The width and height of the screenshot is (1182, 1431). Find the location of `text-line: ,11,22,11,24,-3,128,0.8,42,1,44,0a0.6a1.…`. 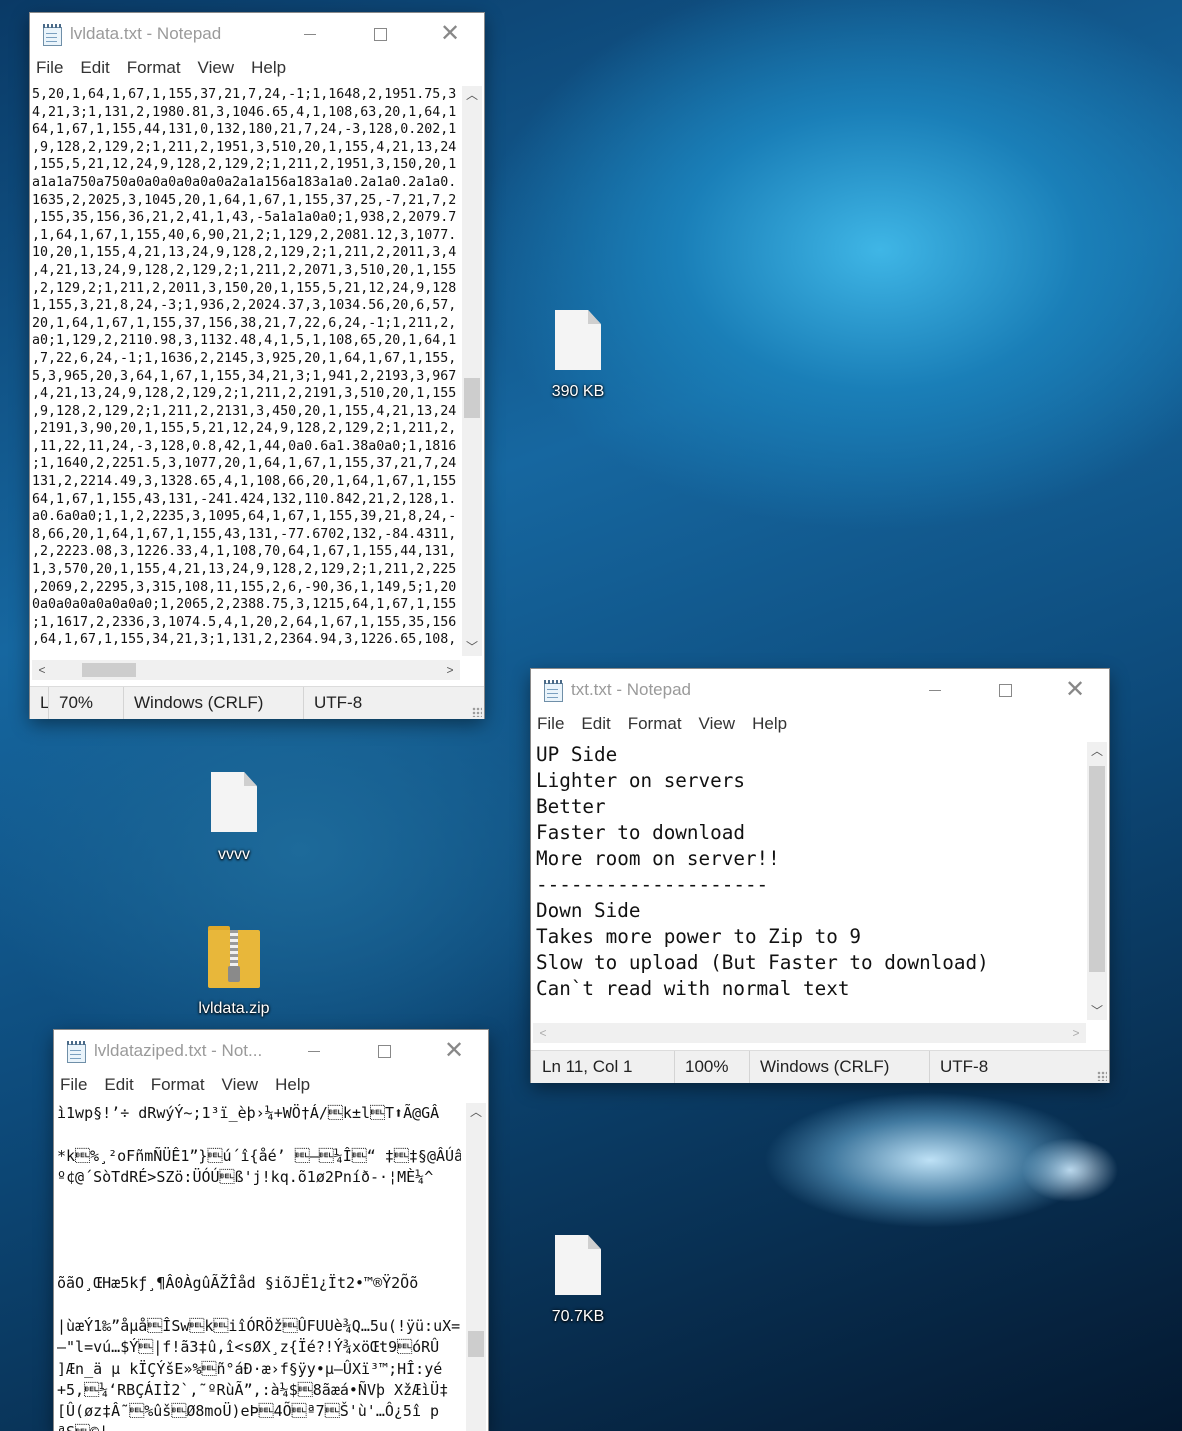

text-line: ,11,22,11,24,-3,128,0.8,42,1,44,0a0.6a1.… is located at coordinates (244, 446).